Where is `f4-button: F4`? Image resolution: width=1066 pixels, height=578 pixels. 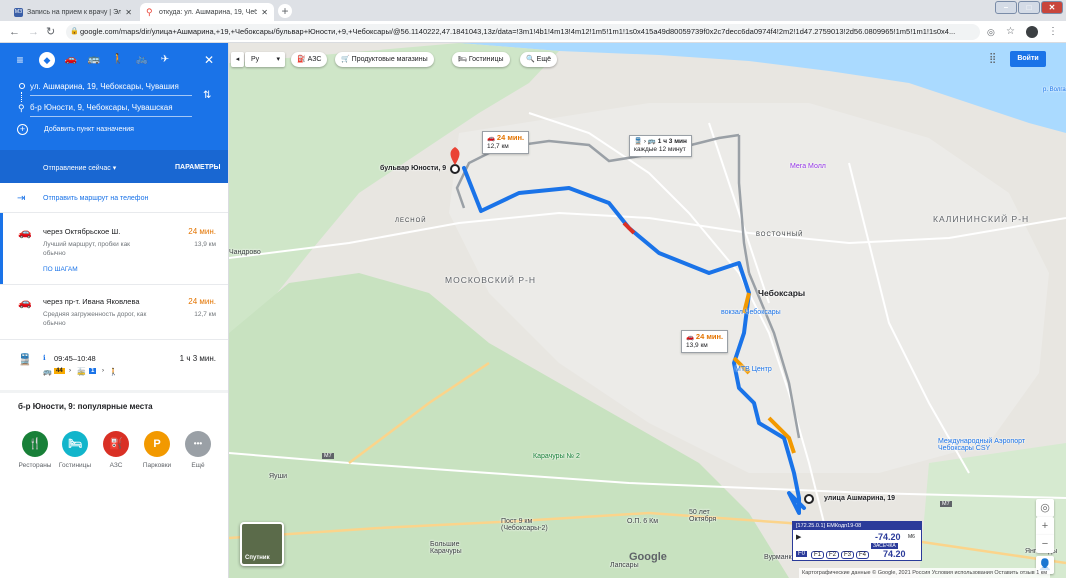 f4-button: F4 is located at coordinates (863, 555).